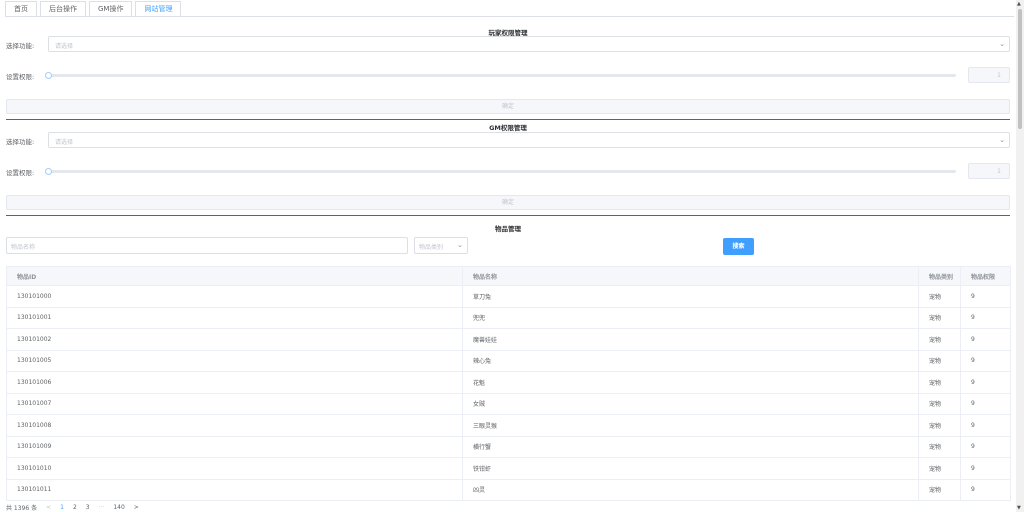 Image resolution: width=1024 pixels, height=512 pixels. I want to click on cell-name: 凶灵, so click(690, 490).